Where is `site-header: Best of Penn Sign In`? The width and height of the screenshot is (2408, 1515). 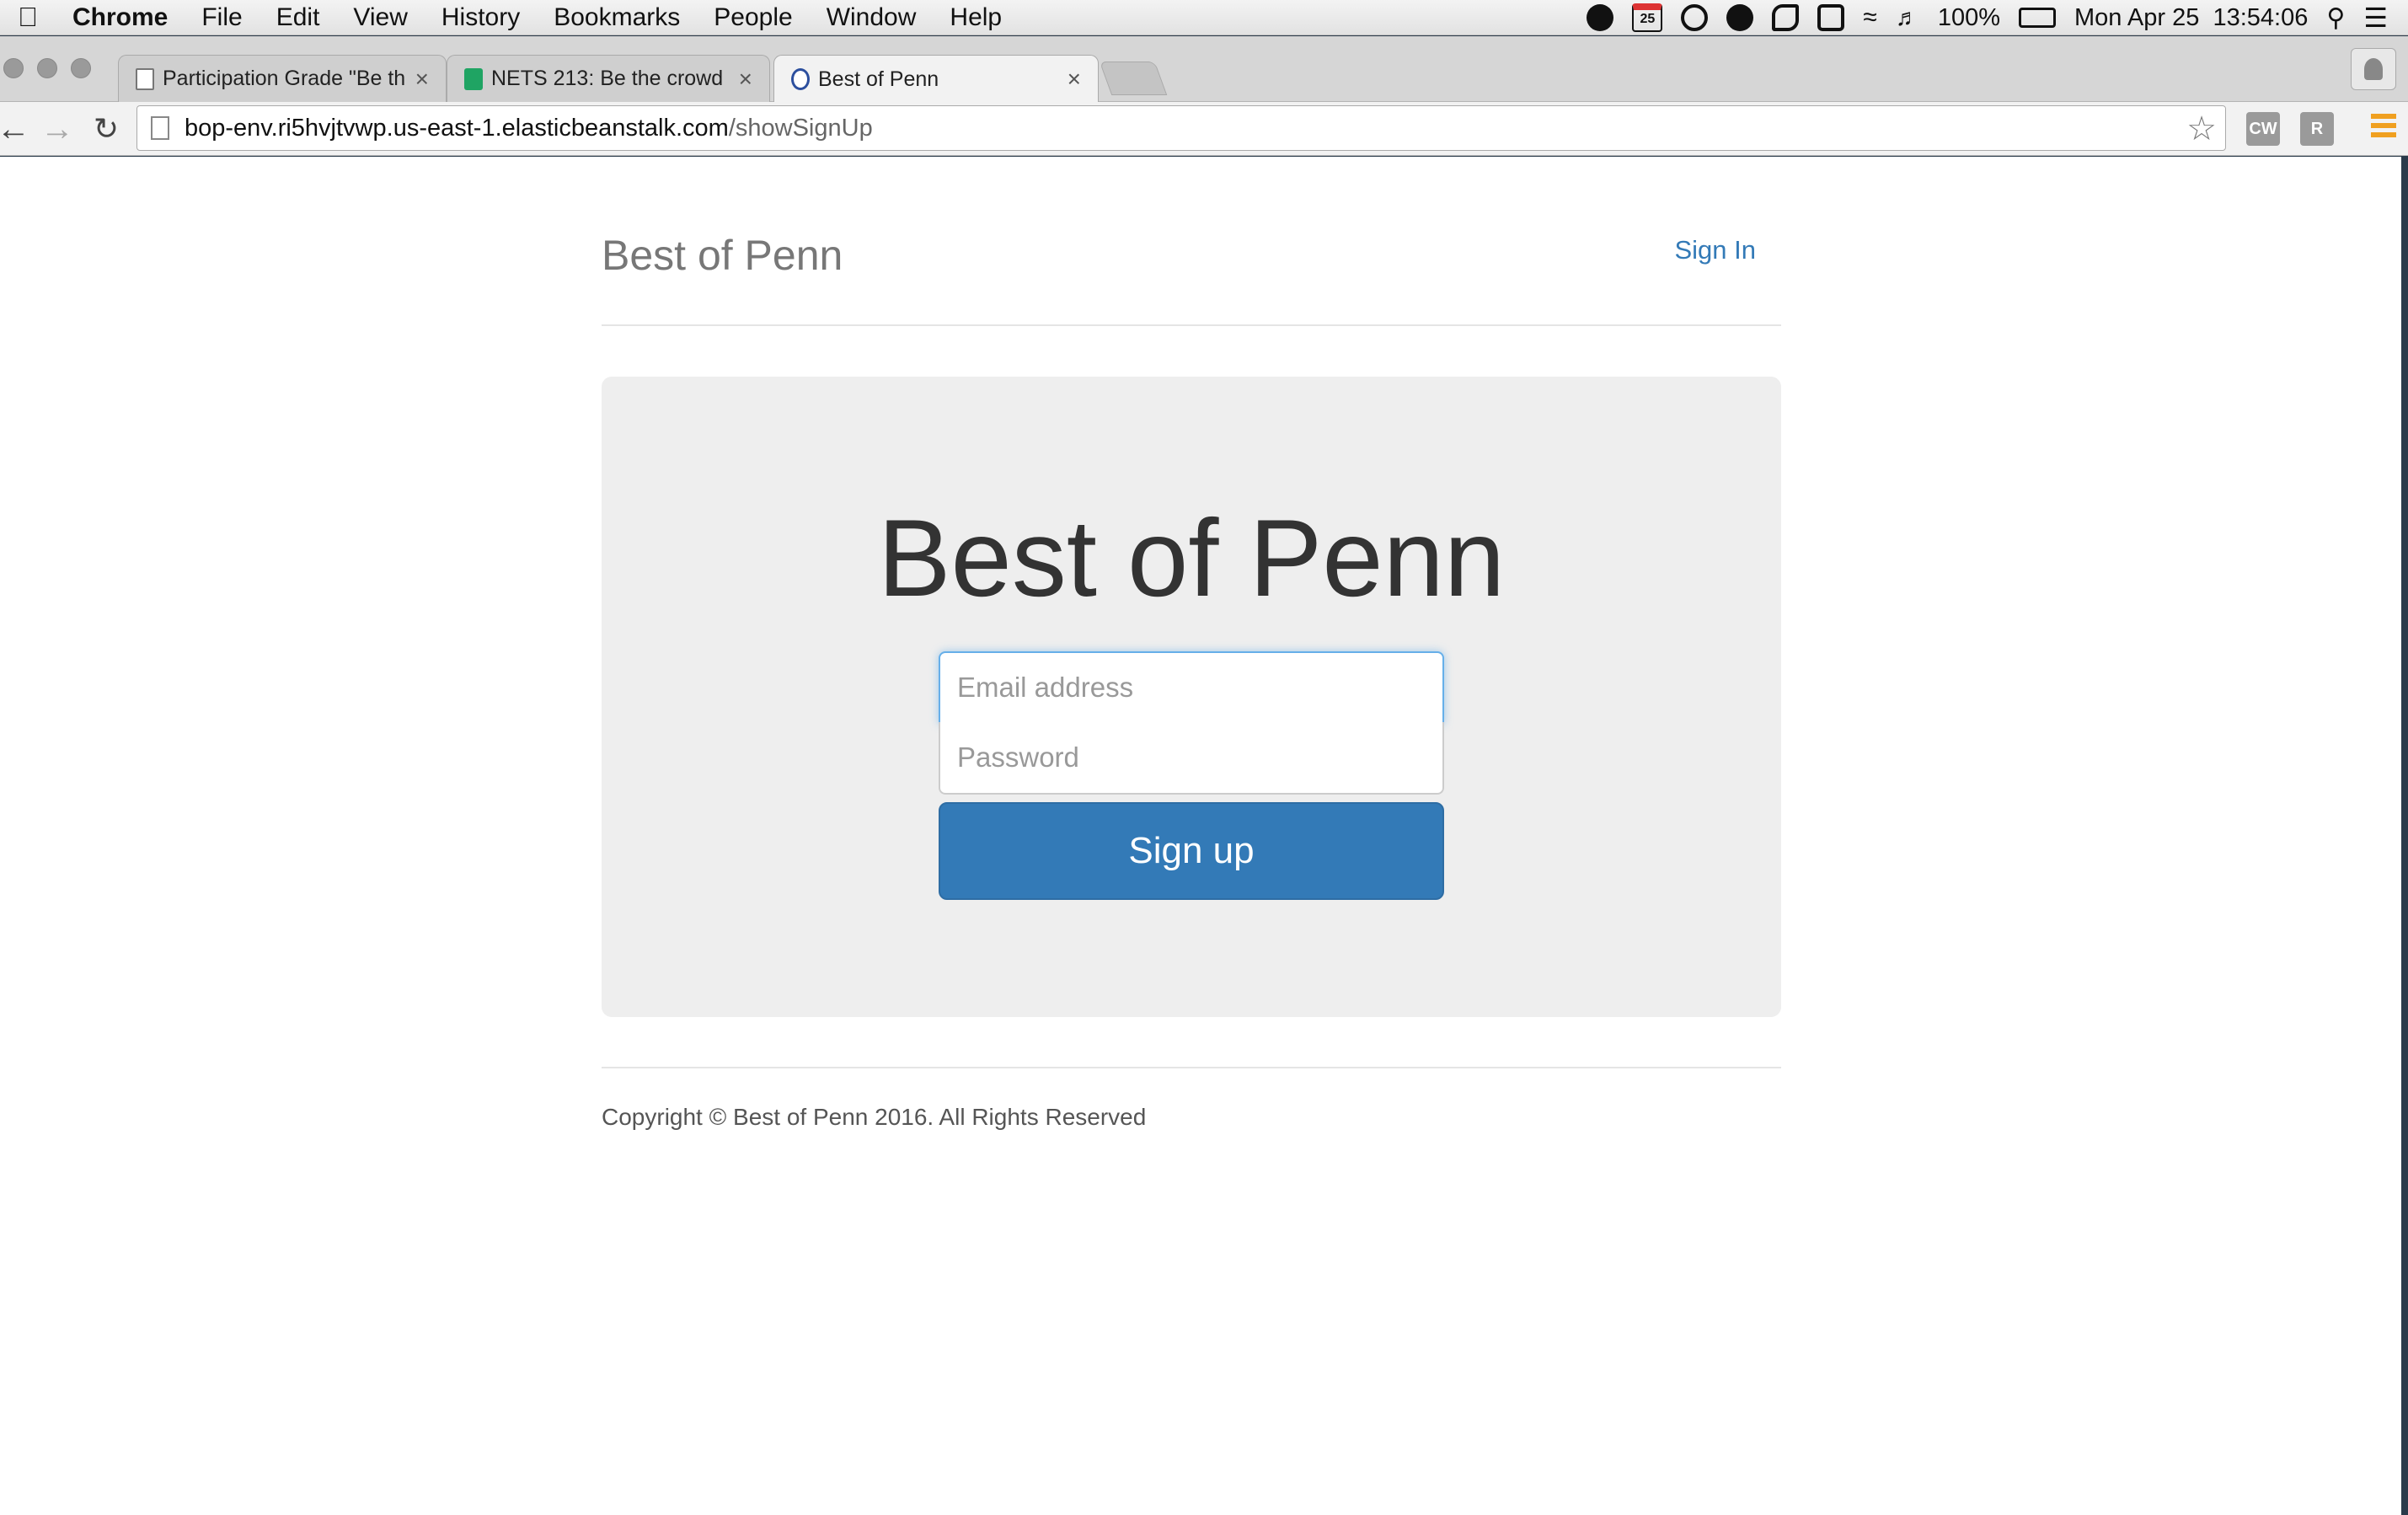
site-header: Best of Penn Sign In is located at coordinates (1191, 269).